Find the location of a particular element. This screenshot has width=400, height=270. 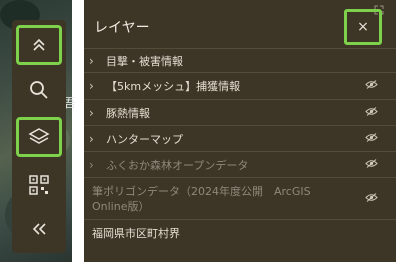

close-icon: × is located at coordinates (363, 27).